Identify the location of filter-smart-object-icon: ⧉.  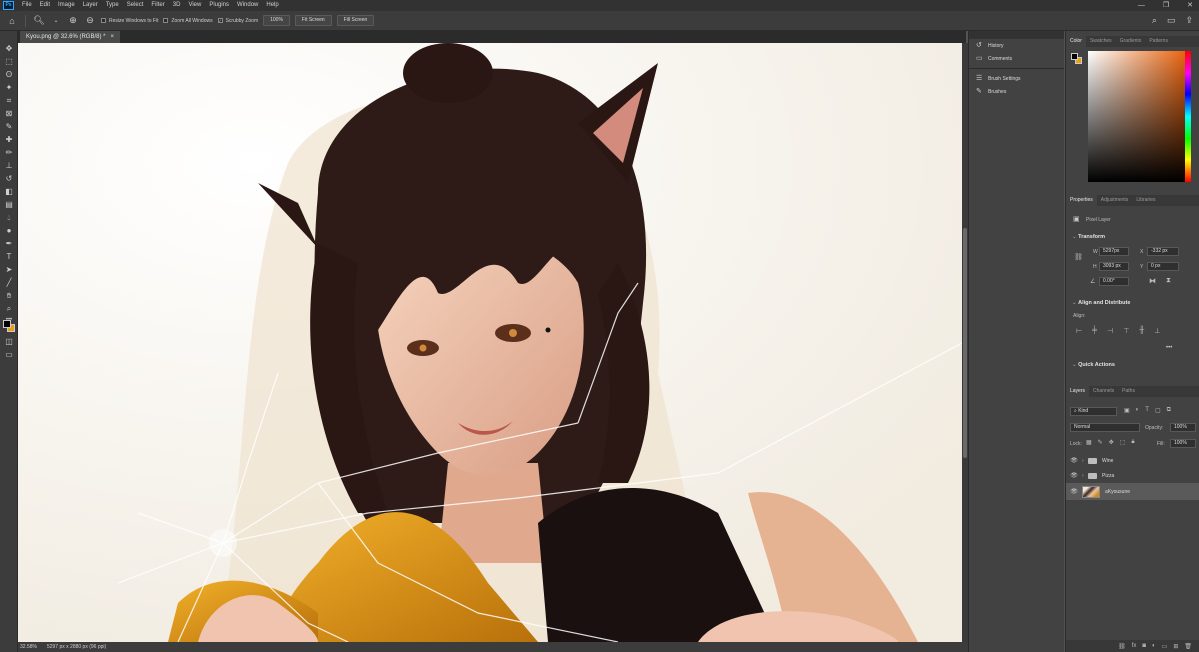
(1169, 410).